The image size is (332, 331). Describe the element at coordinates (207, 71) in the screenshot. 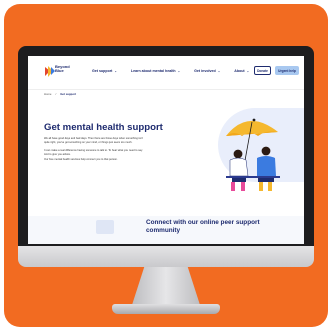

I see `nav-get-involved: Get involved ⌄` at that location.